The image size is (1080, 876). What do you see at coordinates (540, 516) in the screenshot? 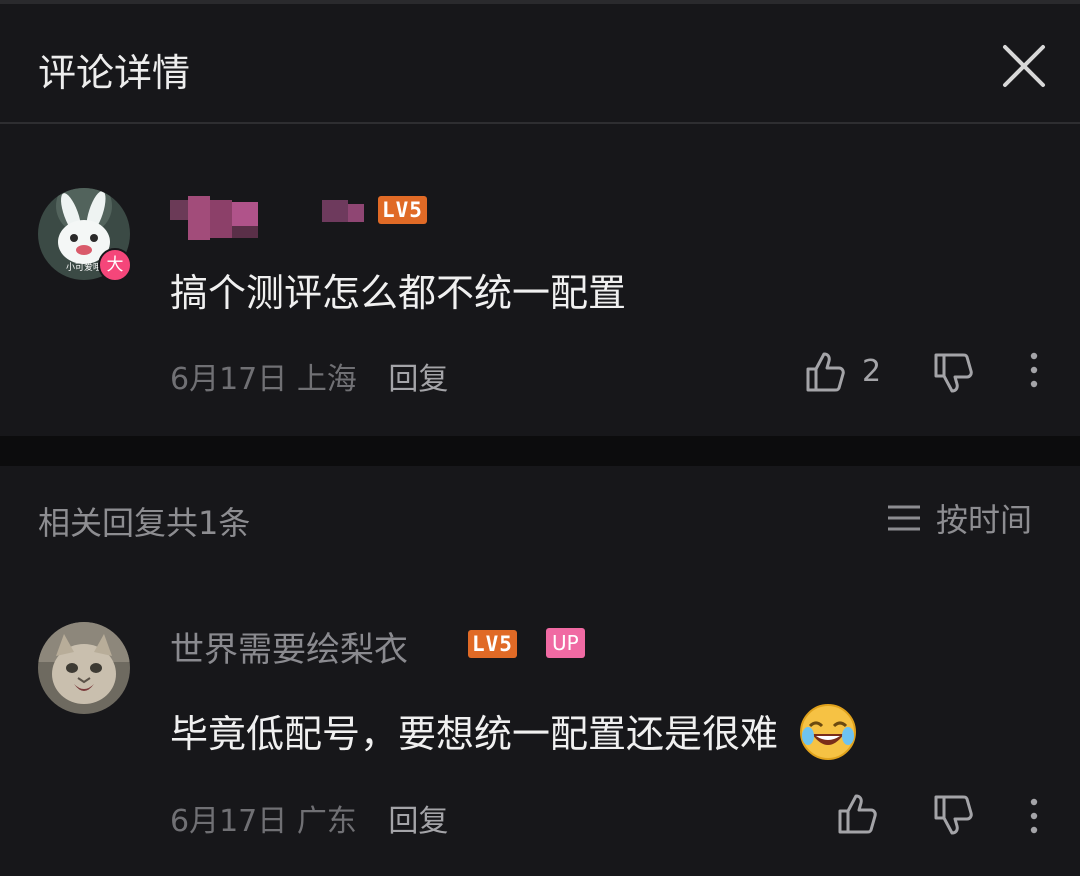
I see `replies-header: 相关回复共1条 按时间` at bounding box center [540, 516].